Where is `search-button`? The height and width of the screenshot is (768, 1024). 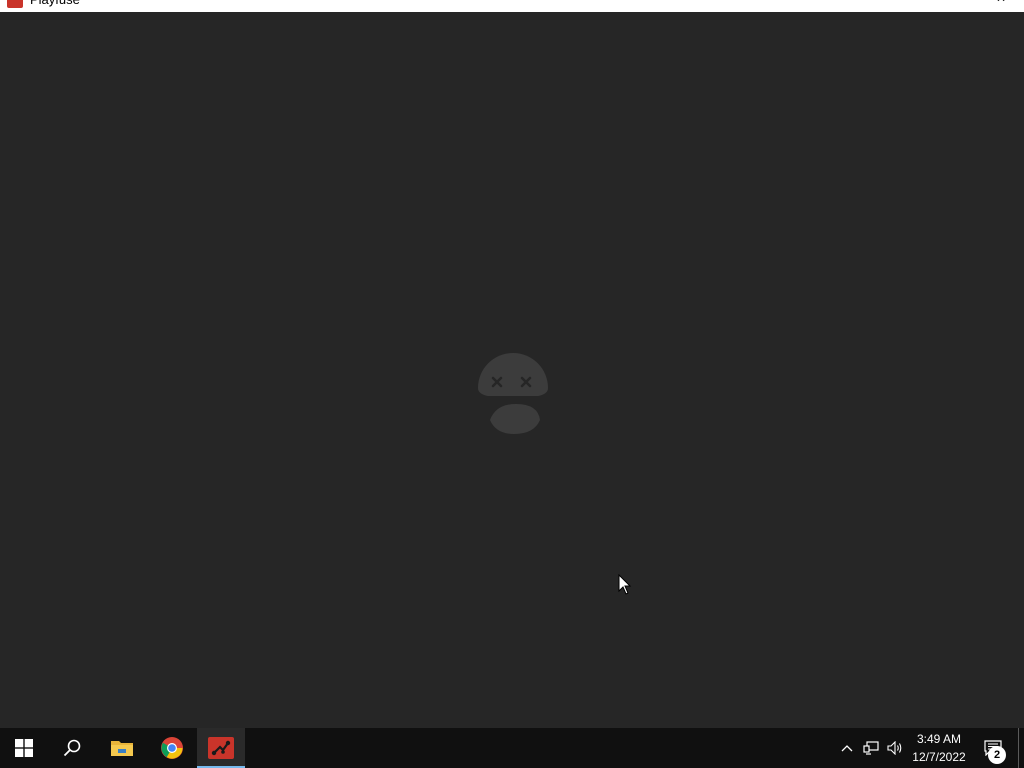 search-button is located at coordinates (72, 748).